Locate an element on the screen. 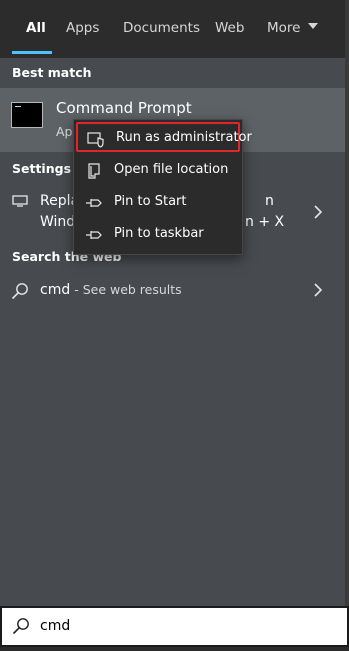 The height and width of the screenshot is (651, 349). menu-item-label: Pin to taskbar is located at coordinates (159, 233).